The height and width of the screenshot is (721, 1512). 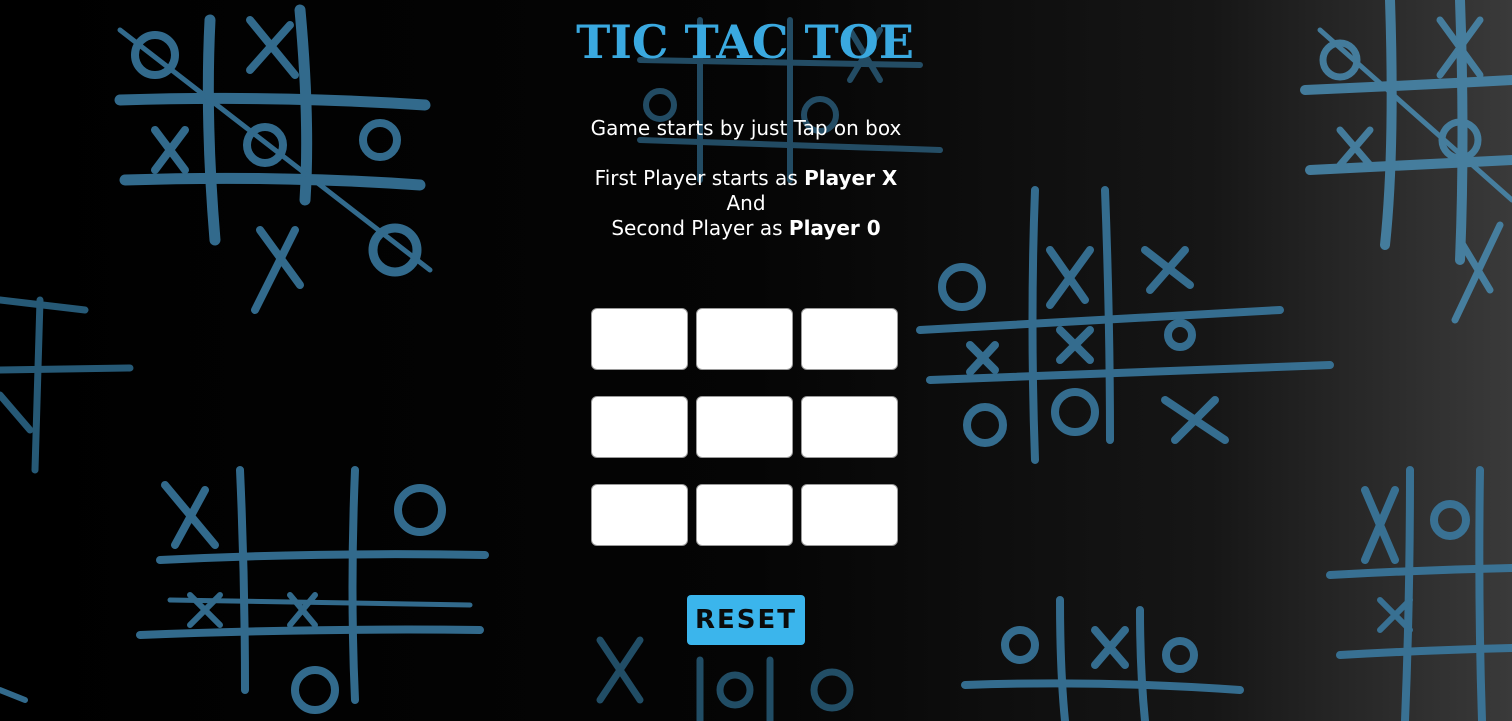 What do you see at coordinates (851, 178) in the screenshot?
I see `player-x-label: Player X` at bounding box center [851, 178].